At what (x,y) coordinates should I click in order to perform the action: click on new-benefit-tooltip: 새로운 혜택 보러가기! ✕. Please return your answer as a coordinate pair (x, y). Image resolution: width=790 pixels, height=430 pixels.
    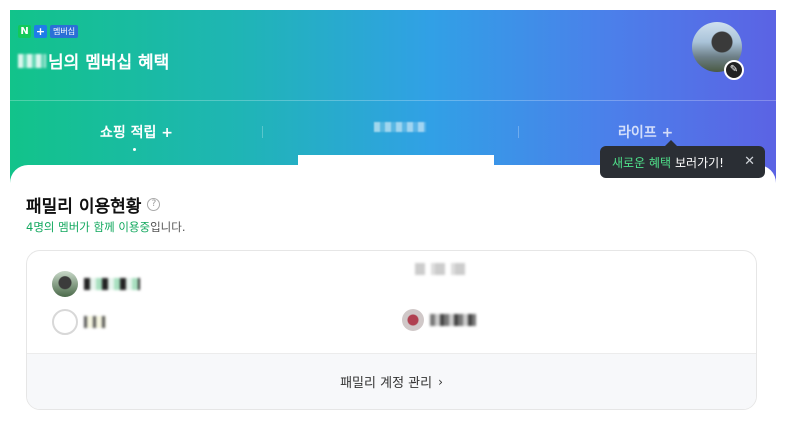
    Looking at the image, I should click on (682, 159).